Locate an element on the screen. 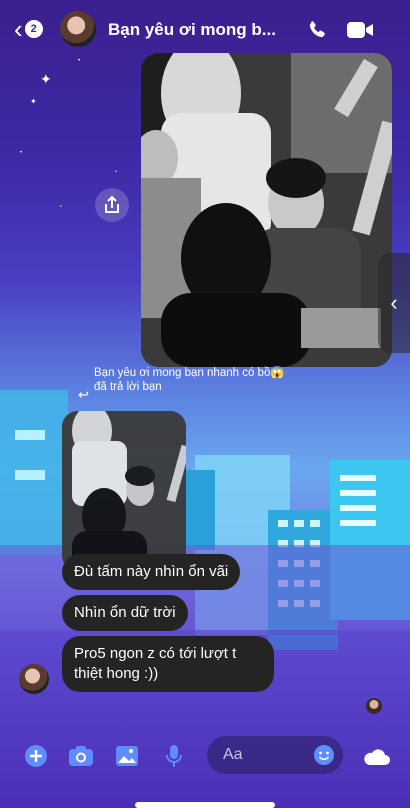  message-composer: Aa is located at coordinates (205, 756).